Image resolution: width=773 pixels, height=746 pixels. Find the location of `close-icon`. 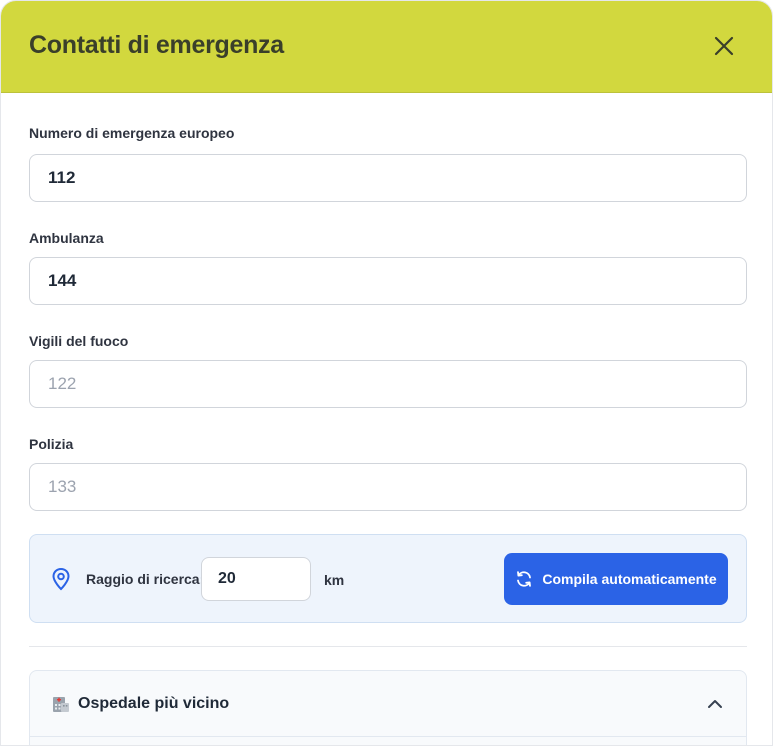

close-icon is located at coordinates (724, 46).